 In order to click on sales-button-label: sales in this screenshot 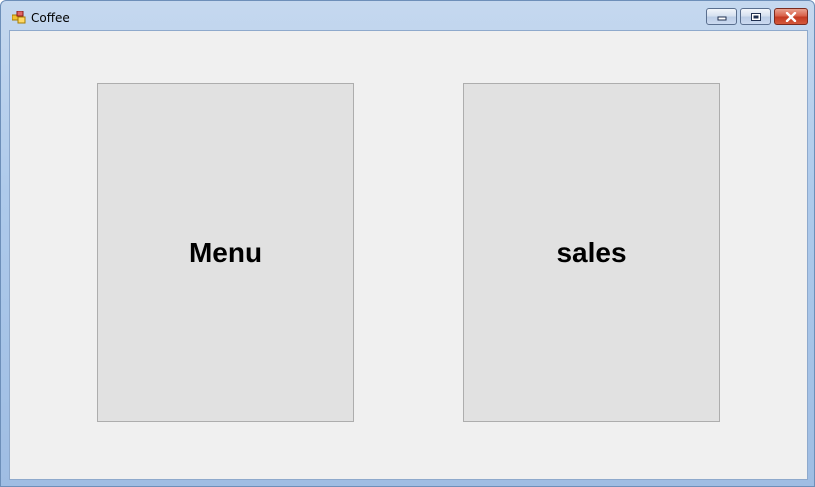, I will do `click(591, 252)`.